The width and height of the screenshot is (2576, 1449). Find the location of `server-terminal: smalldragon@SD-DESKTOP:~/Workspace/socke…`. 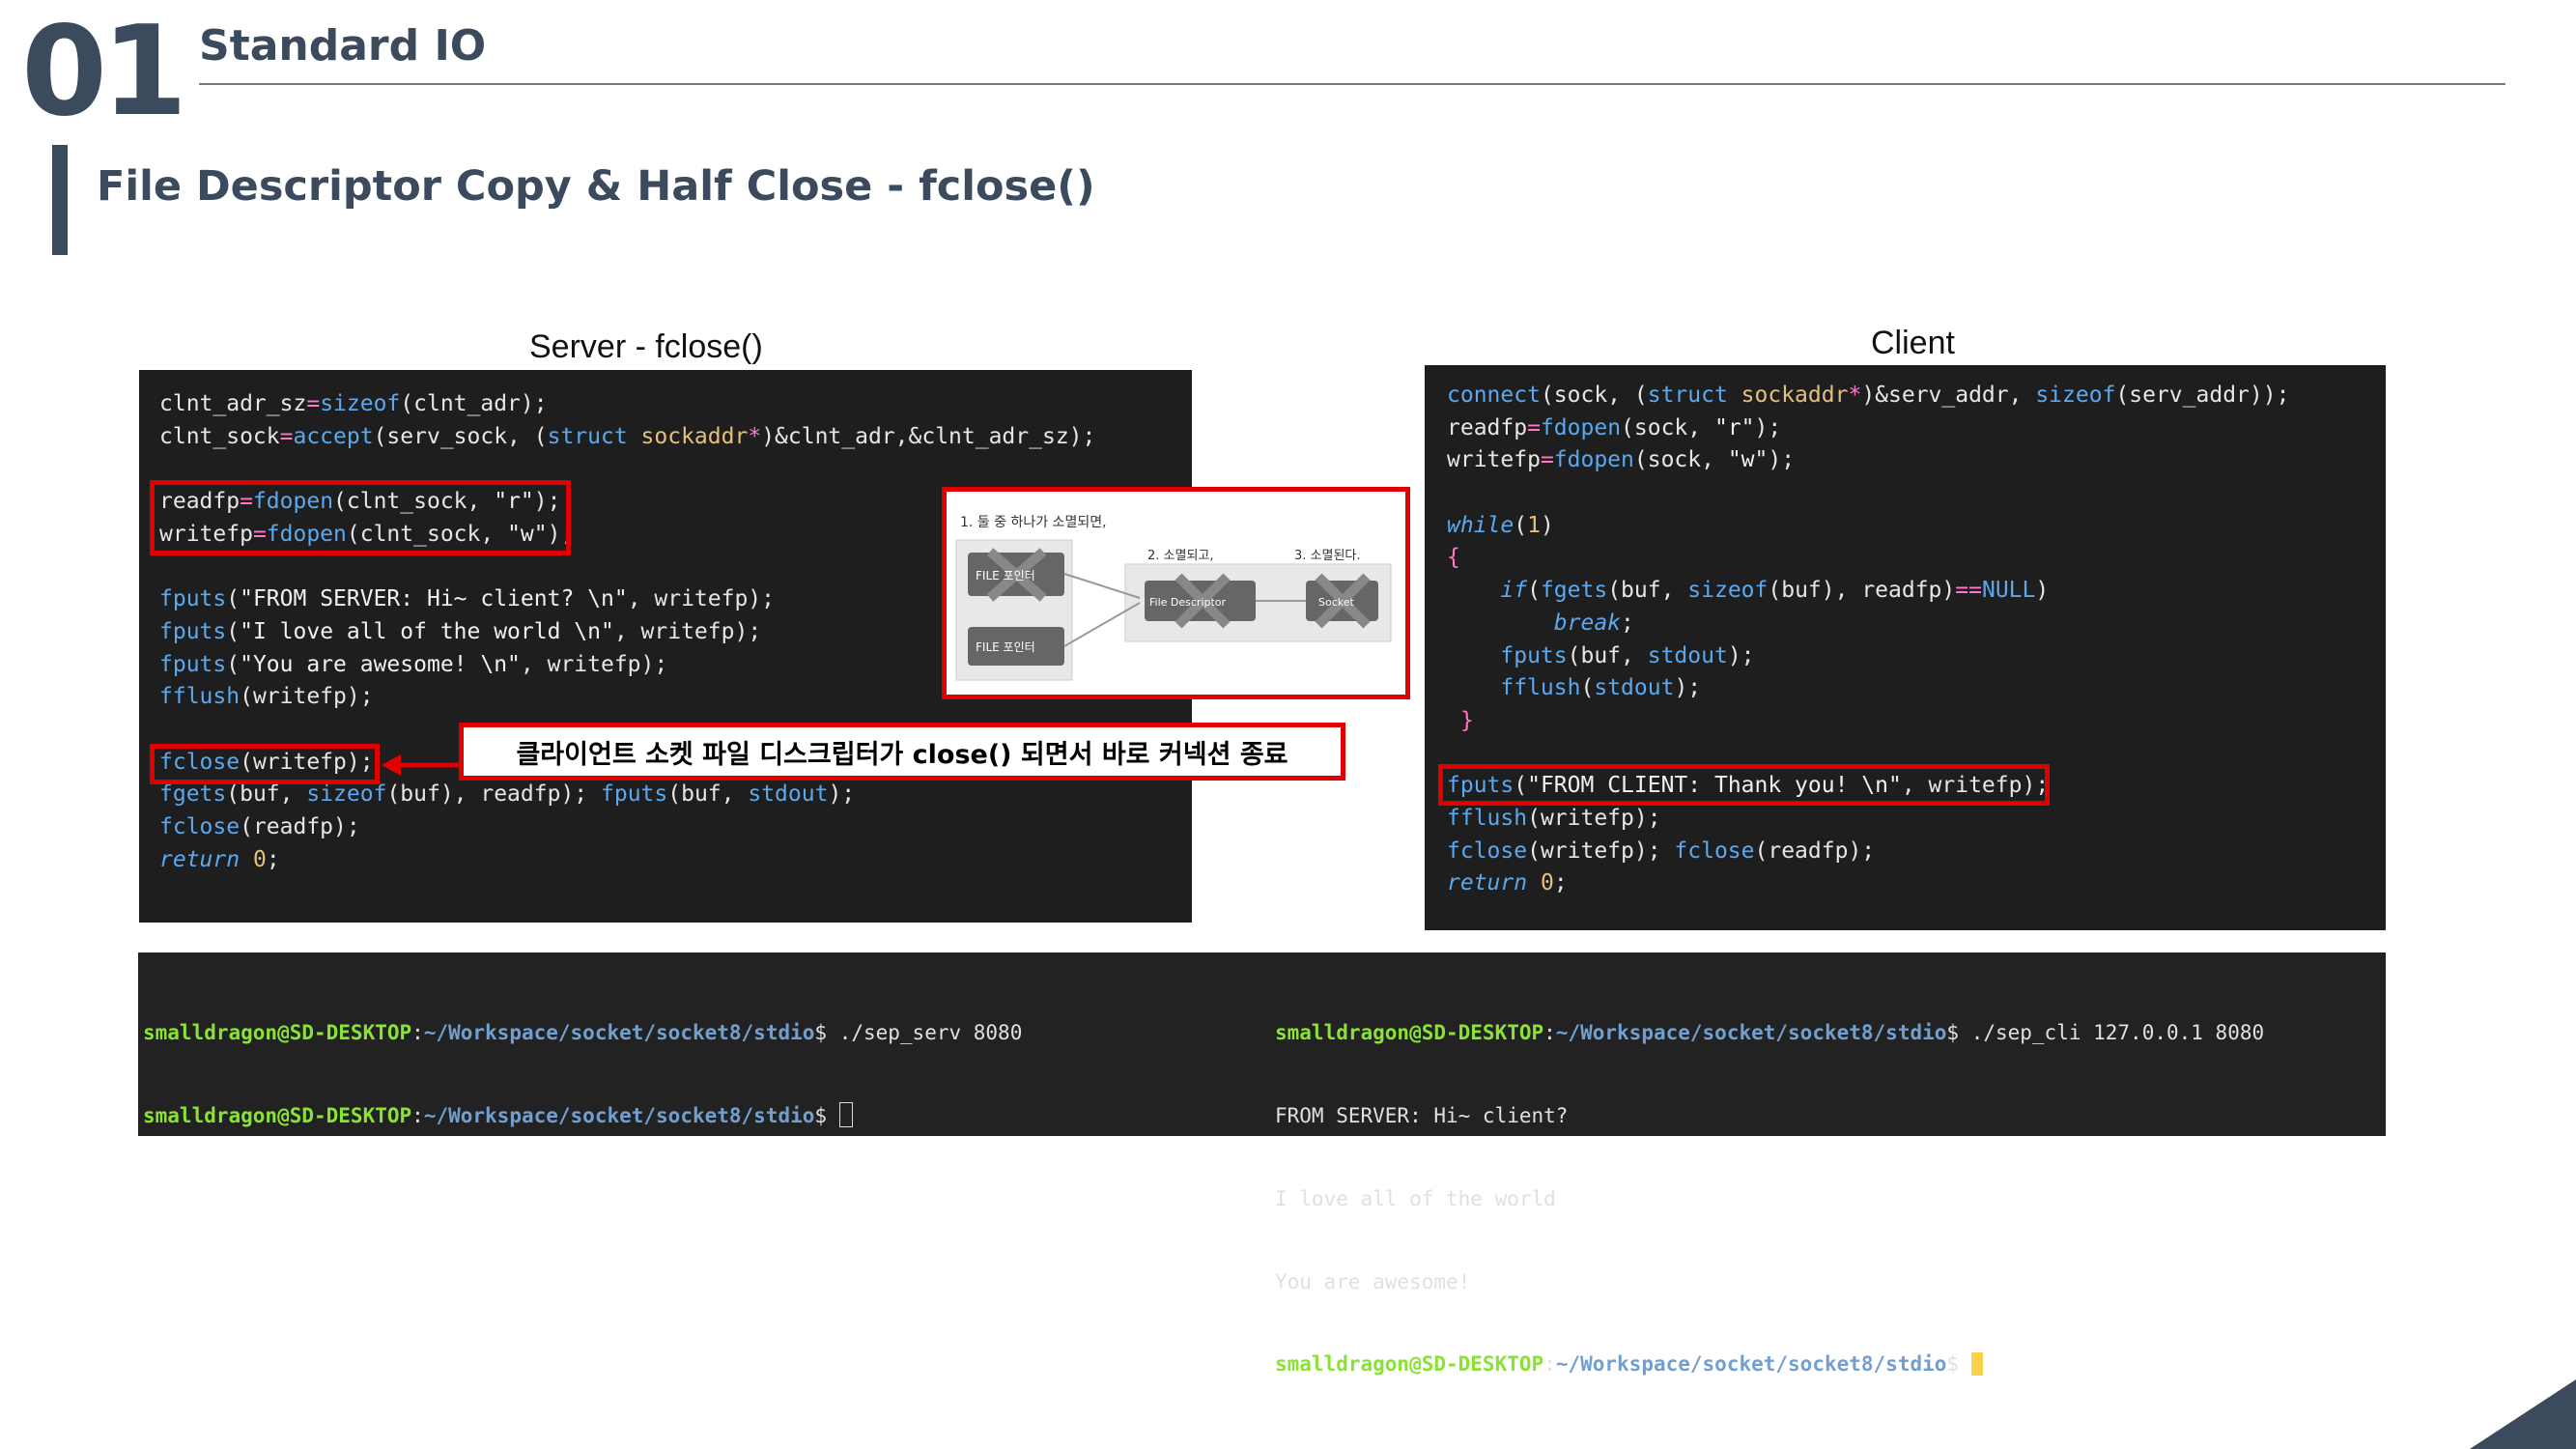

server-terminal: smalldragon@SD-DESKTOP:~/Workspace/socke… is located at coordinates (582, 1074).